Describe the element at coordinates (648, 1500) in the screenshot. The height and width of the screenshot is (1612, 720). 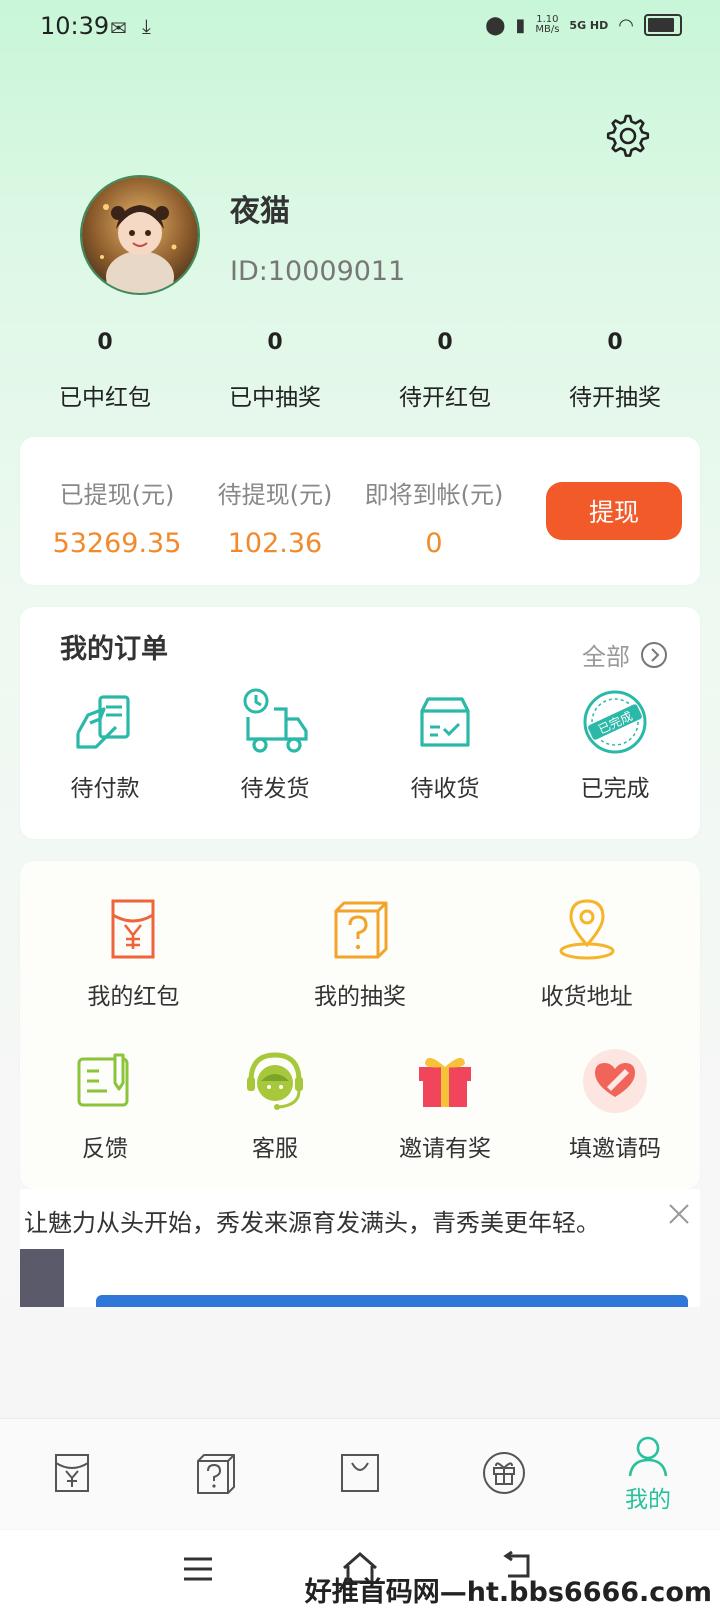
I see `tab-label: 我的` at that location.